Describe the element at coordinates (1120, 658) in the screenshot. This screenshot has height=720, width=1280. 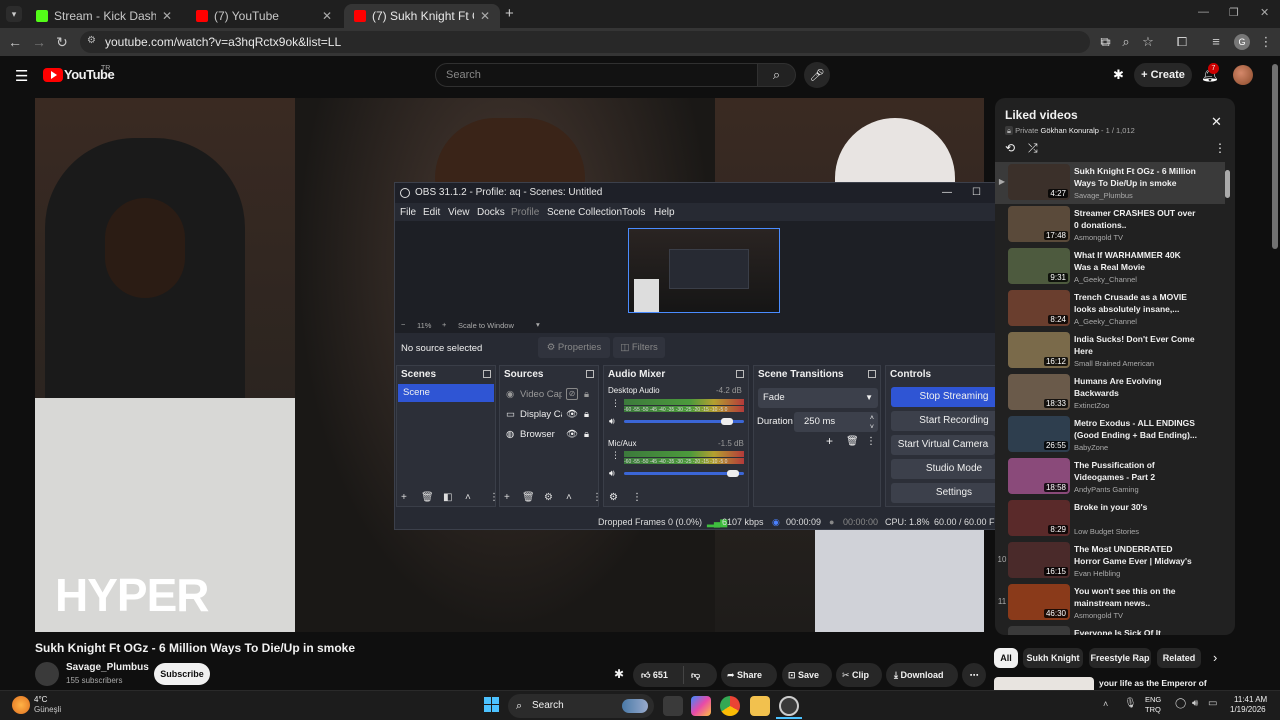
I see `chip-freestyle-rap: Freestyle Rap` at that location.